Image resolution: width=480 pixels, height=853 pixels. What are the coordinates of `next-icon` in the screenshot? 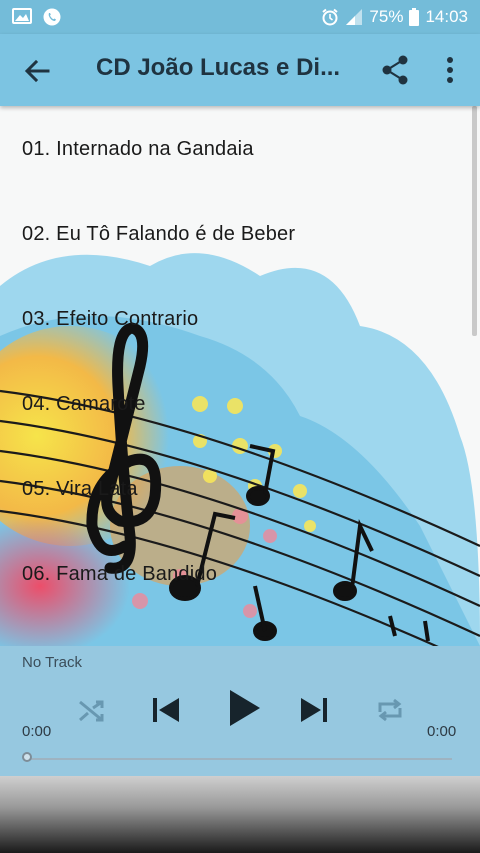 It's located at (314, 710).